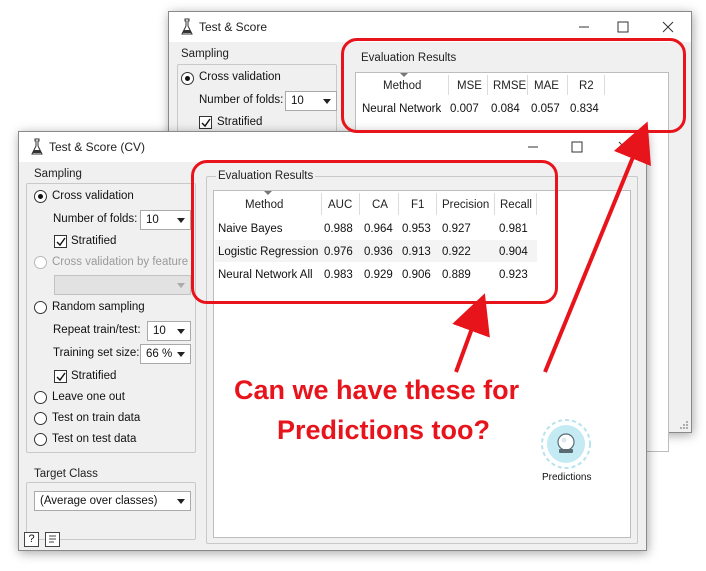  What do you see at coordinates (377, 390) in the screenshot?
I see `callout-line-1: Can we have these for` at bounding box center [377, 390].